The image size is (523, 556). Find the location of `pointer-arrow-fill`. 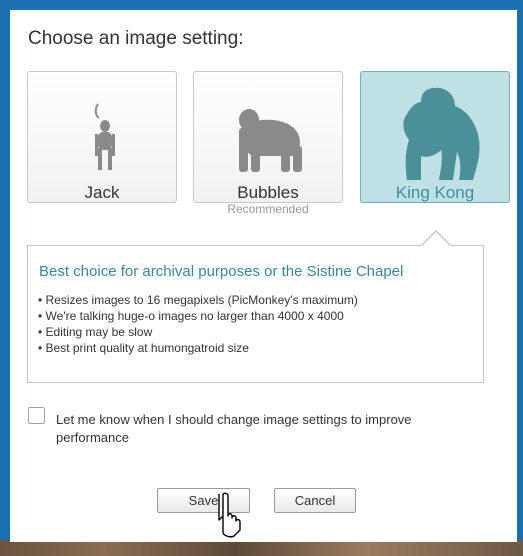

pointer-arrow-fill is located at coordinates (436, 239).